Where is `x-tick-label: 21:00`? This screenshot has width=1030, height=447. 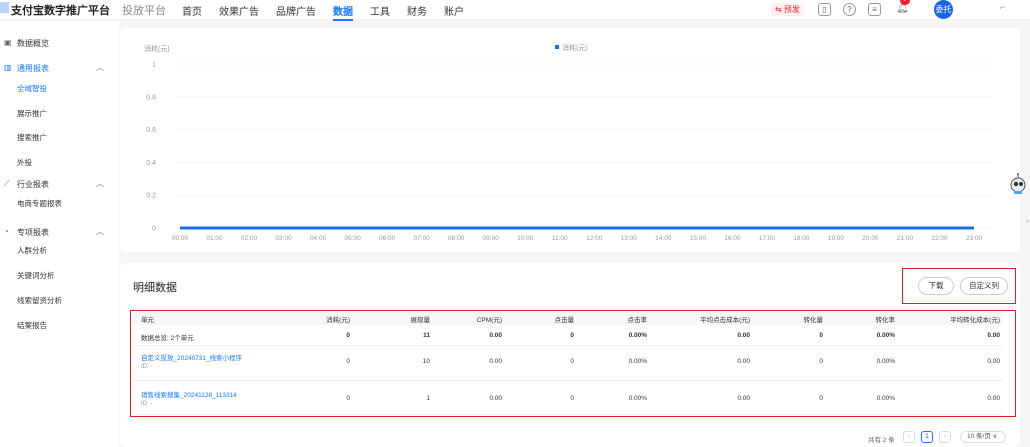
x-tick-label: 21:00 is located at coordinates (905, 238).